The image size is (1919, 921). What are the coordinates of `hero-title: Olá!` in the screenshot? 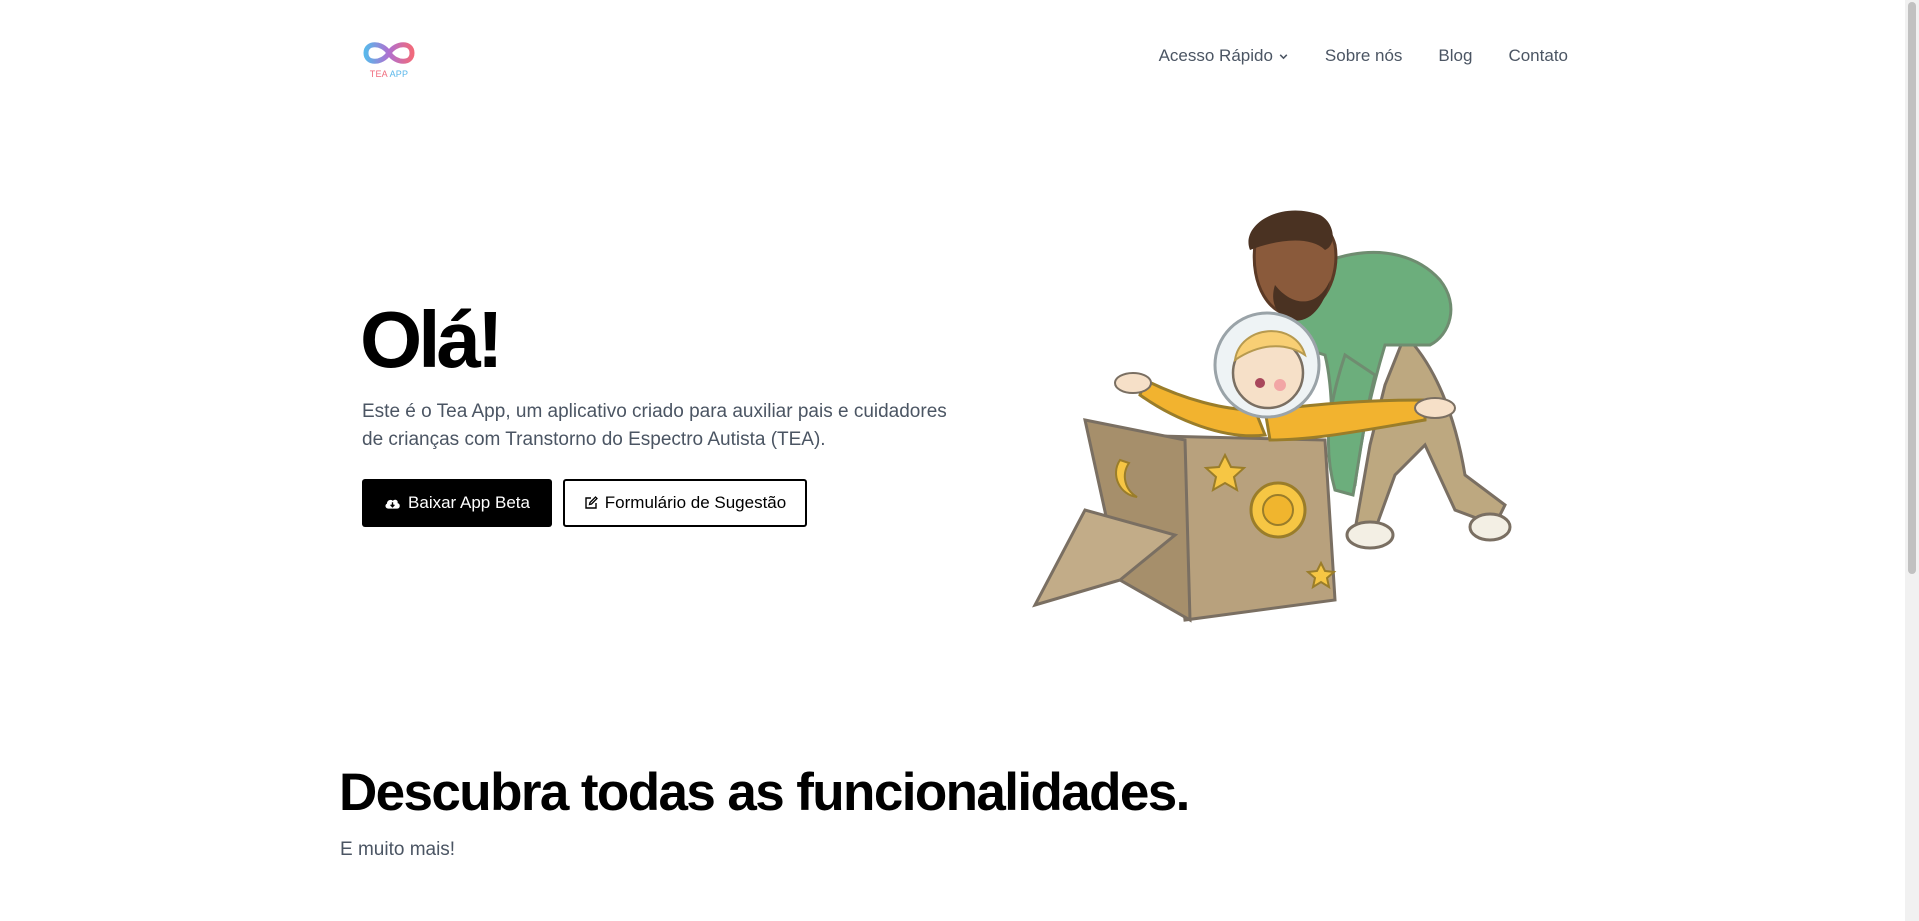 It's located at (432, 339).